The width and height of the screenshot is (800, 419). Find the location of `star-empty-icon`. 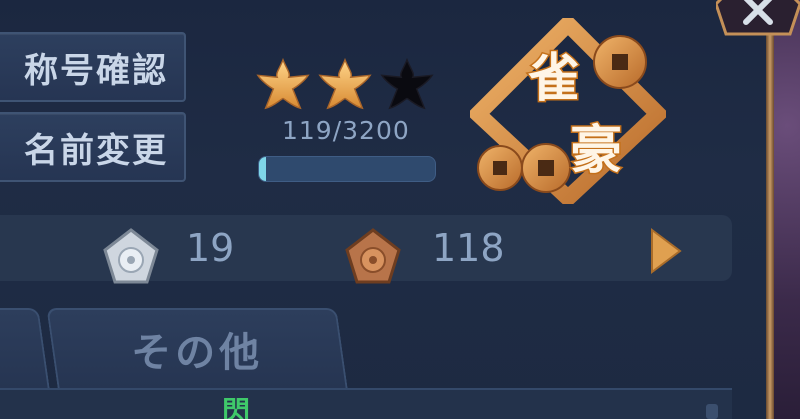

star-empty-icon is located at coordinates (407, 83).